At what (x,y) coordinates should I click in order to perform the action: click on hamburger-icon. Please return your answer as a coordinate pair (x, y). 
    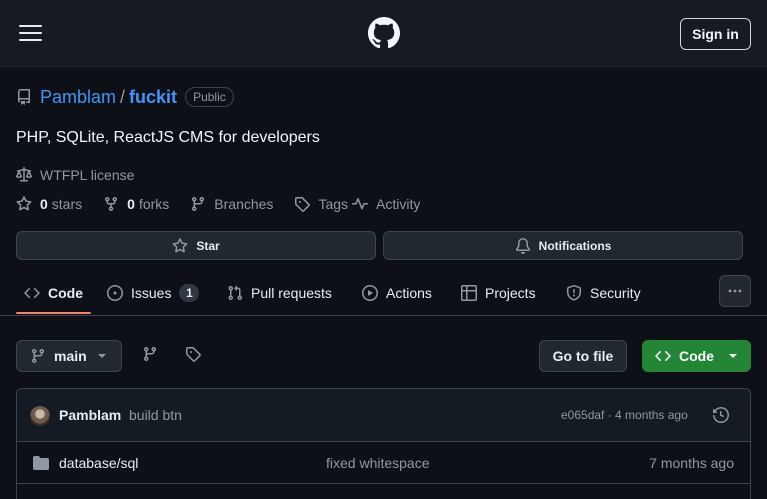
    Looking at the image, I should click on (31, 33).